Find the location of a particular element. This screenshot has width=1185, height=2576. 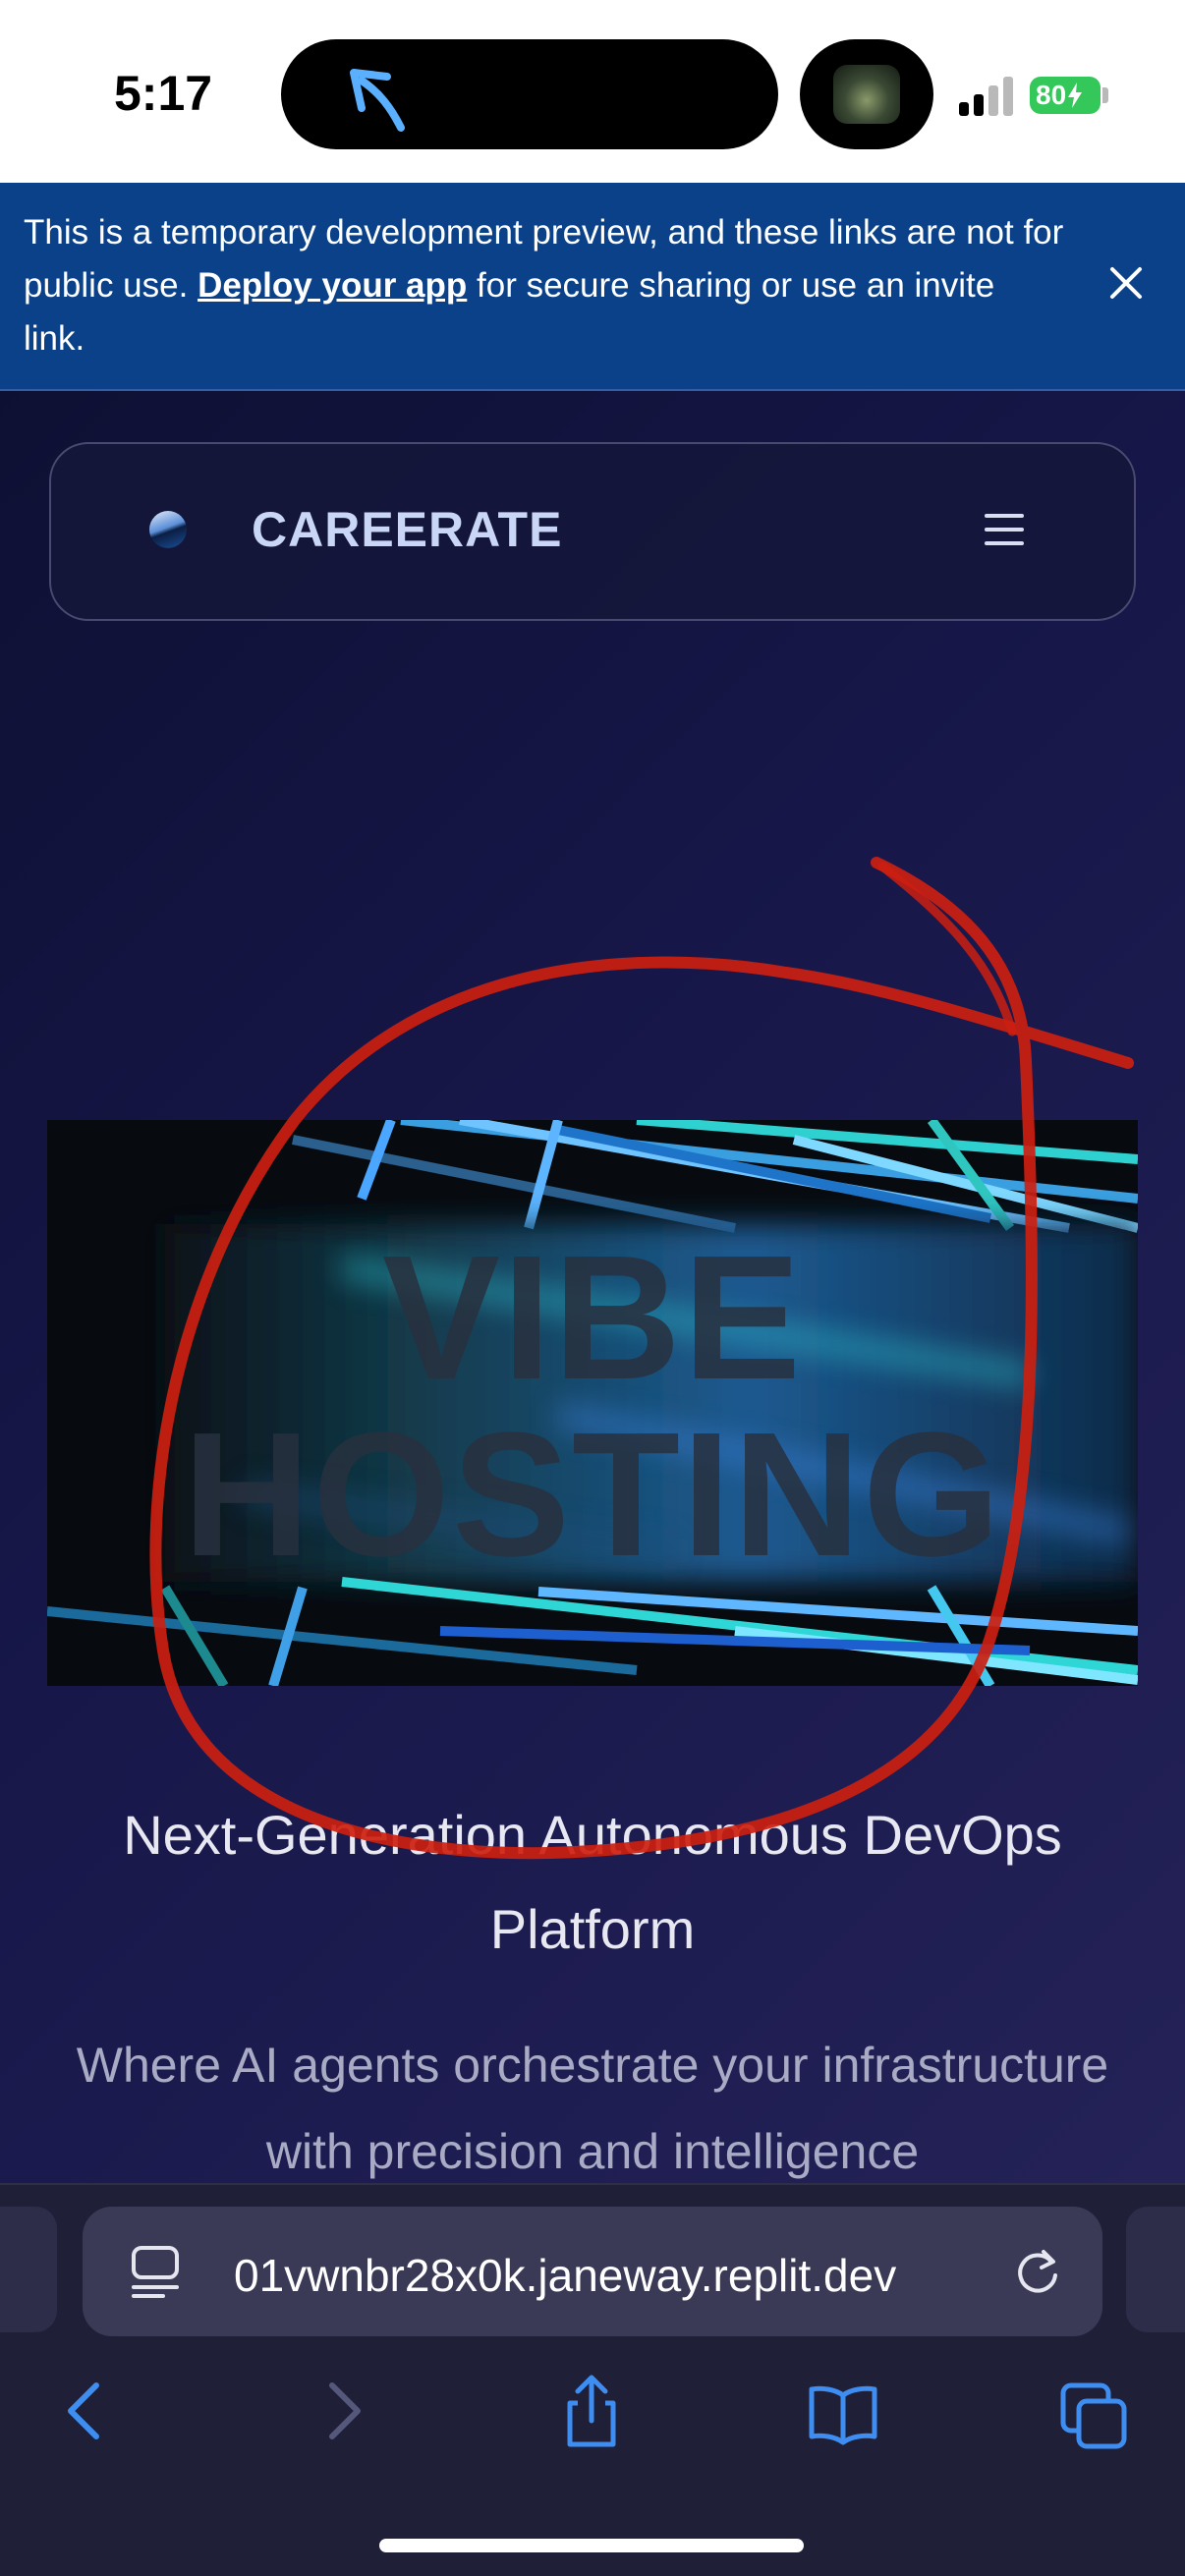

reader-mode-icon is located at coordinates (155, 2271).